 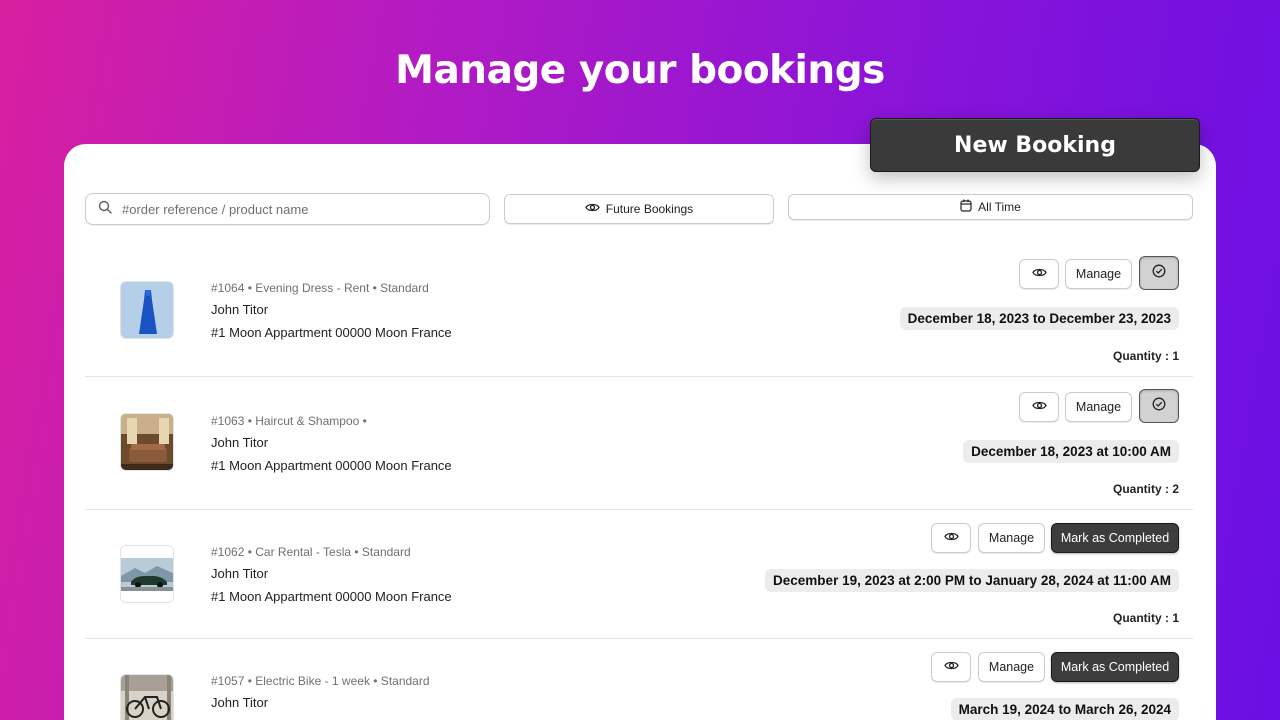 I want to click on future-bookings-label: Future Bookings, so click(x=649, y=209).